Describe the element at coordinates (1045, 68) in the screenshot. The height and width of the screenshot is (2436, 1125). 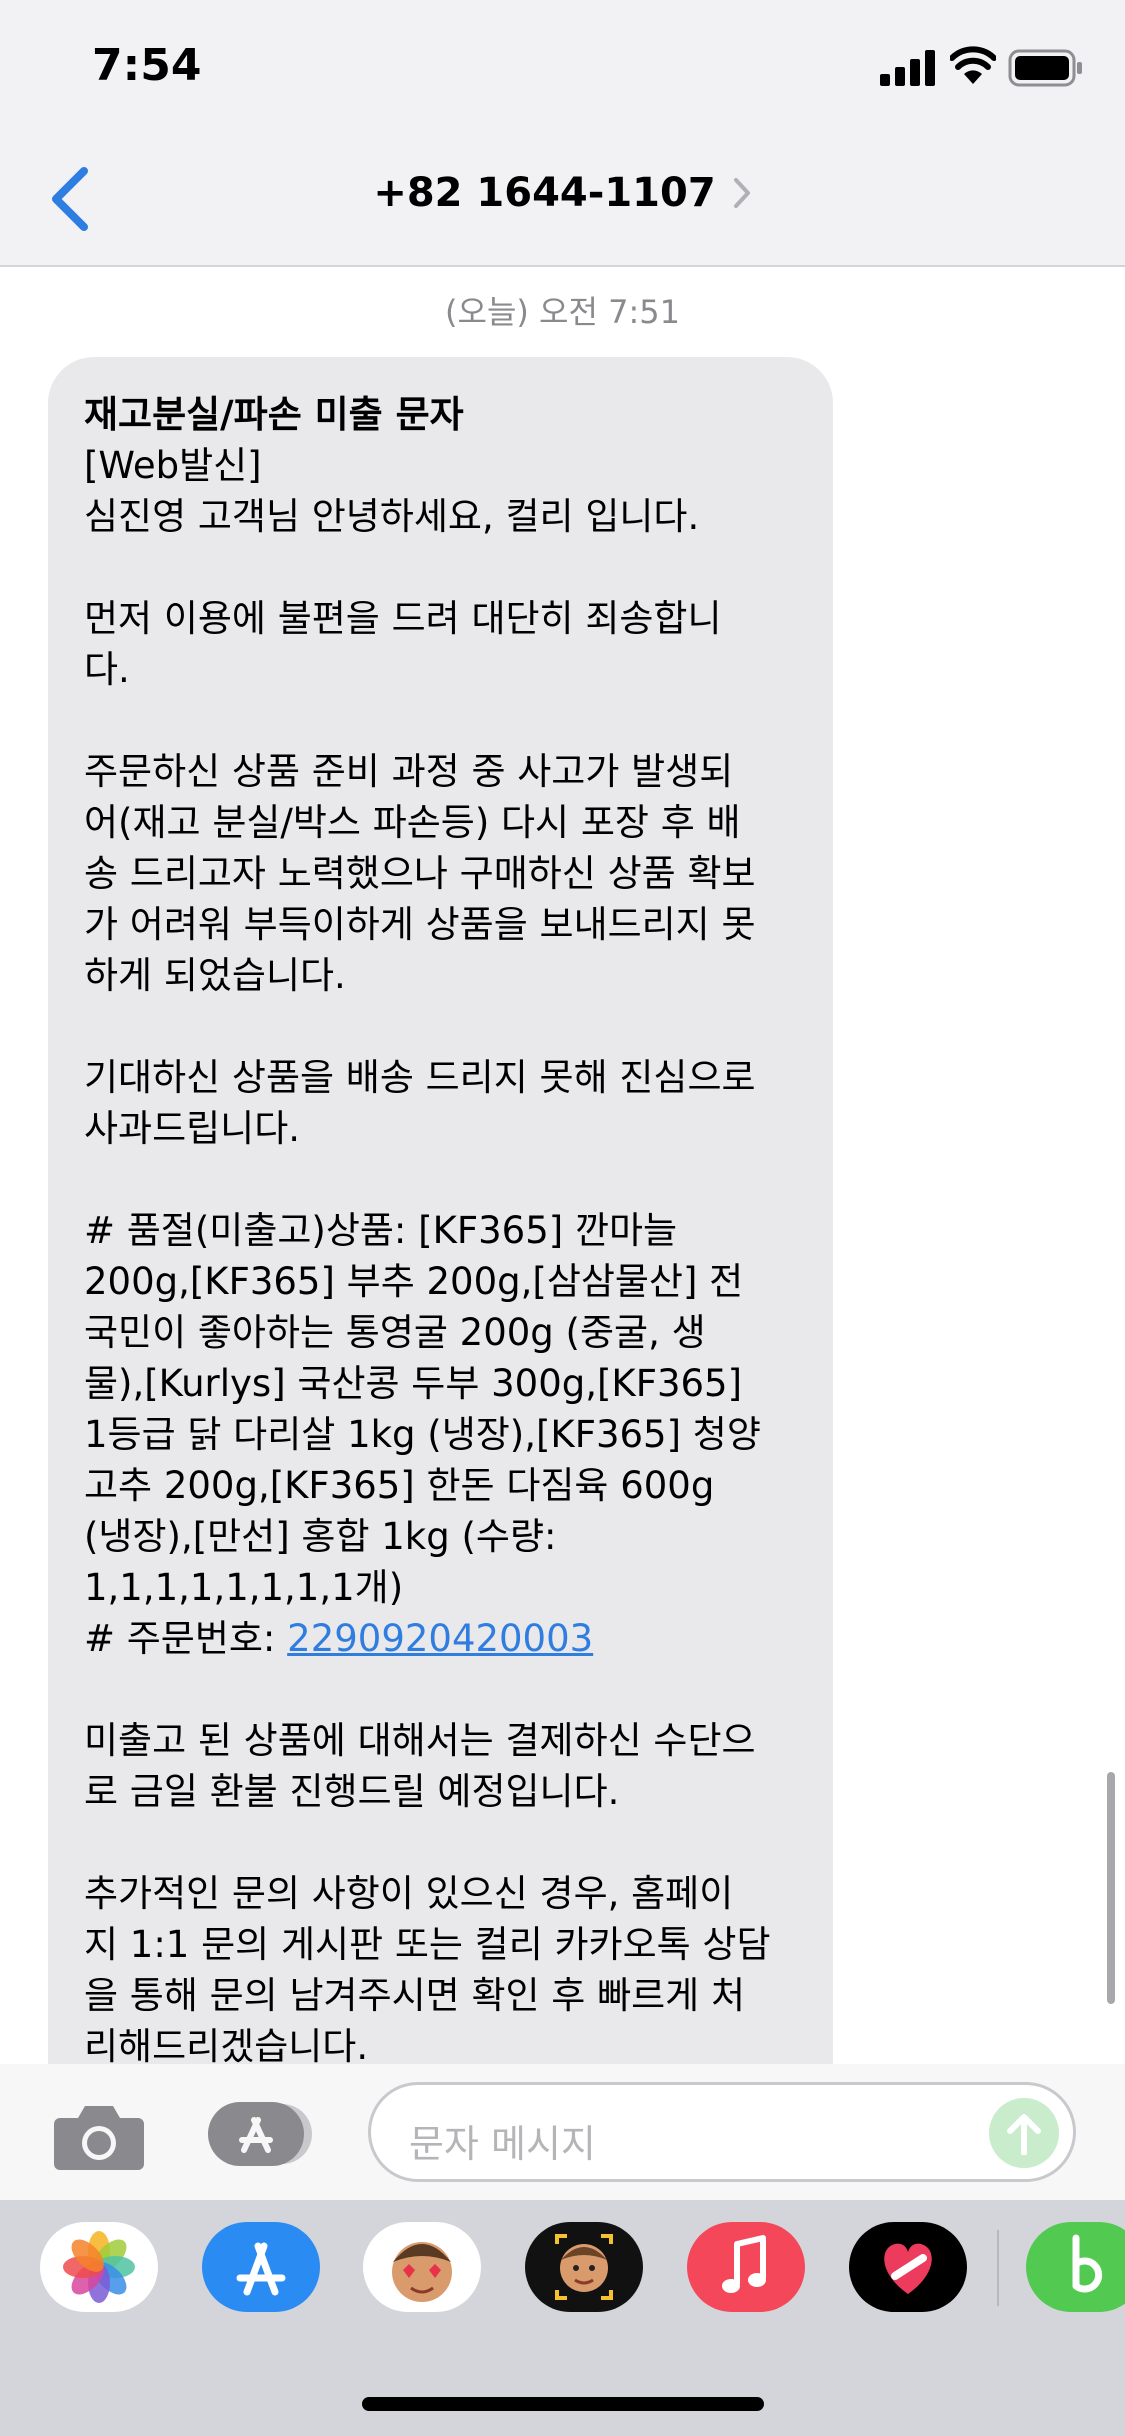
I see `battery-icon` at that location.